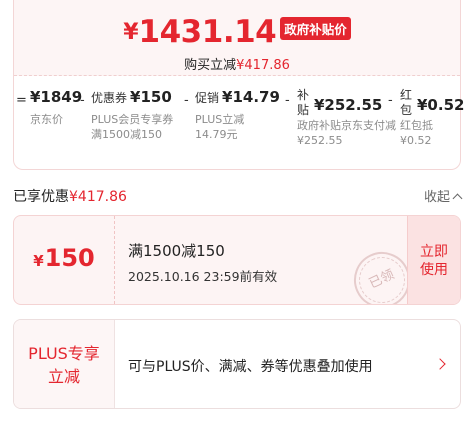  I want to click on red-packet-desc: 红包抵¥0.52, so click(416, 133).